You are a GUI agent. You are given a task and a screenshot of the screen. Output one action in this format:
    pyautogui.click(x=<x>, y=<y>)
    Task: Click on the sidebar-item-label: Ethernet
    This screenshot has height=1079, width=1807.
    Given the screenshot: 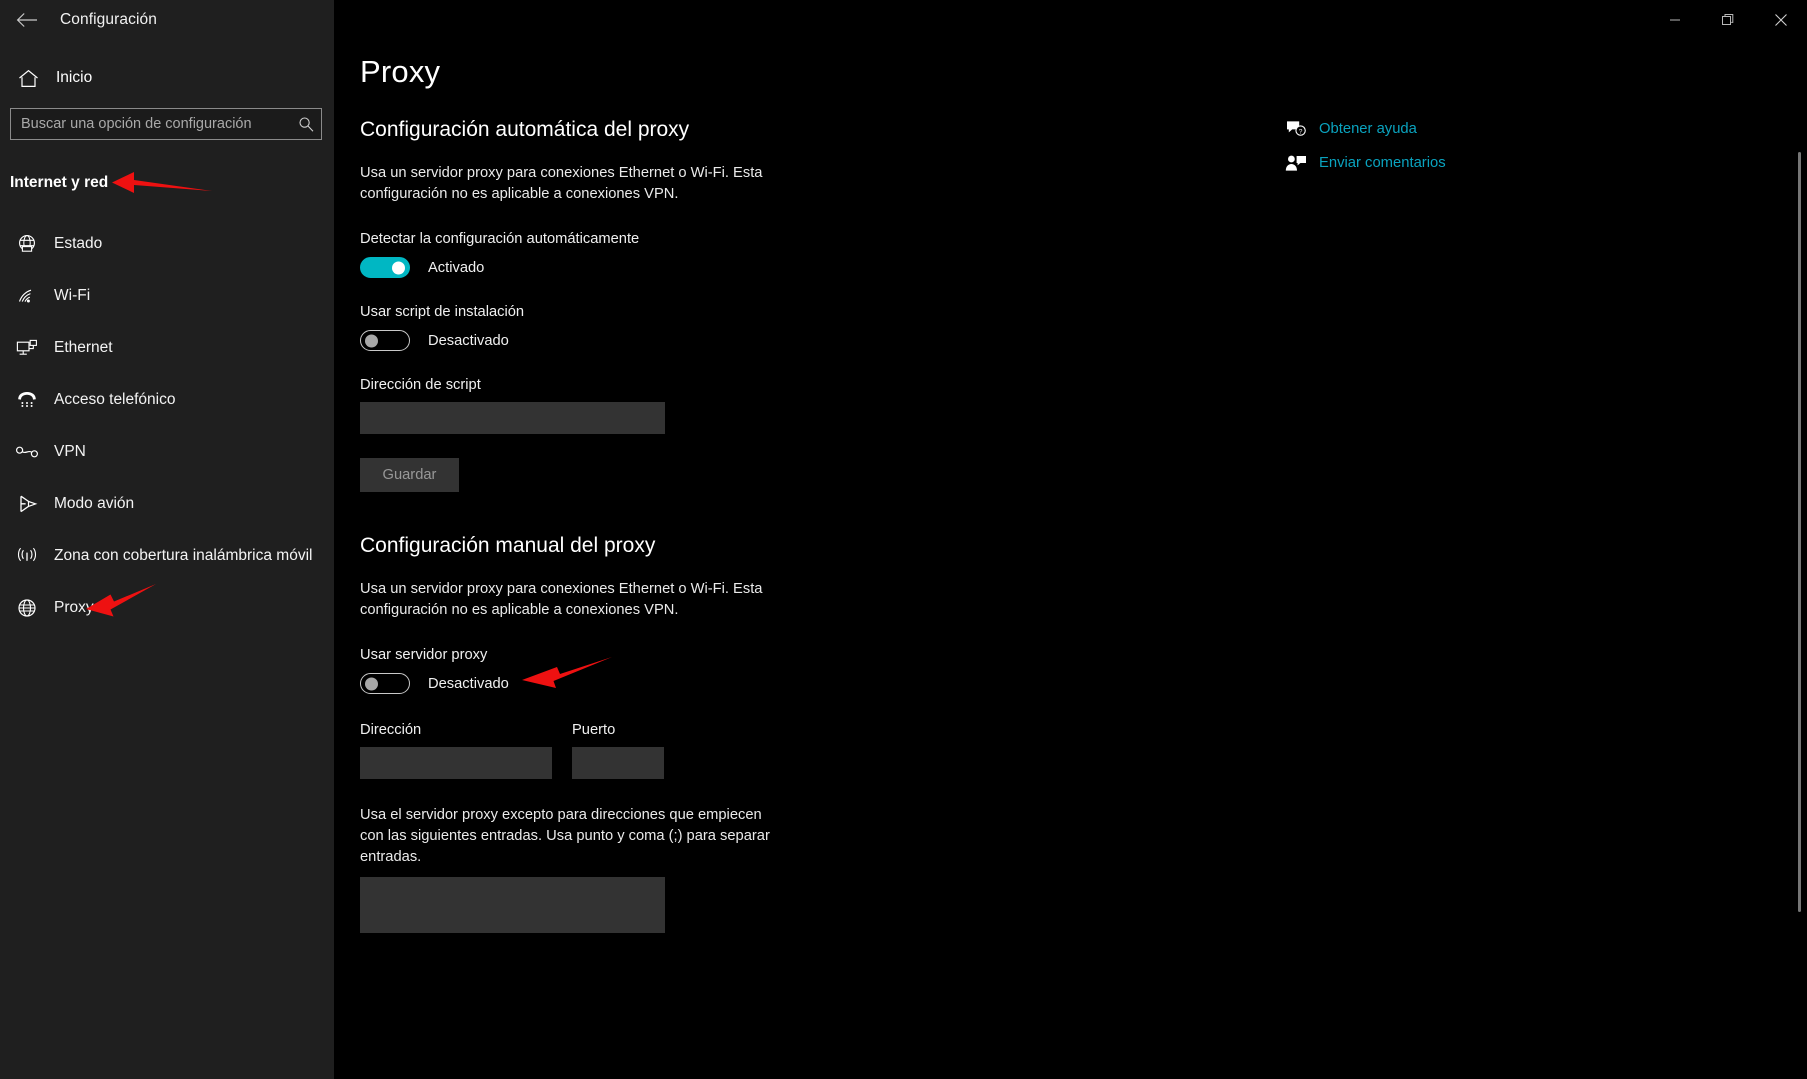 What is the action you would take?
    pyautogui.click(x=83, y=347)
    